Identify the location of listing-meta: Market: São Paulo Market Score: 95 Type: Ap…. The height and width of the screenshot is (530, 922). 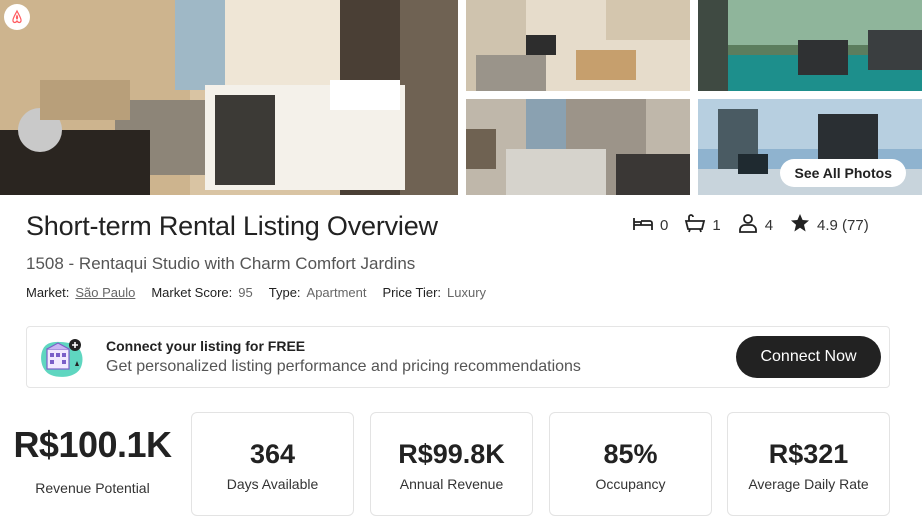
(256, 292).